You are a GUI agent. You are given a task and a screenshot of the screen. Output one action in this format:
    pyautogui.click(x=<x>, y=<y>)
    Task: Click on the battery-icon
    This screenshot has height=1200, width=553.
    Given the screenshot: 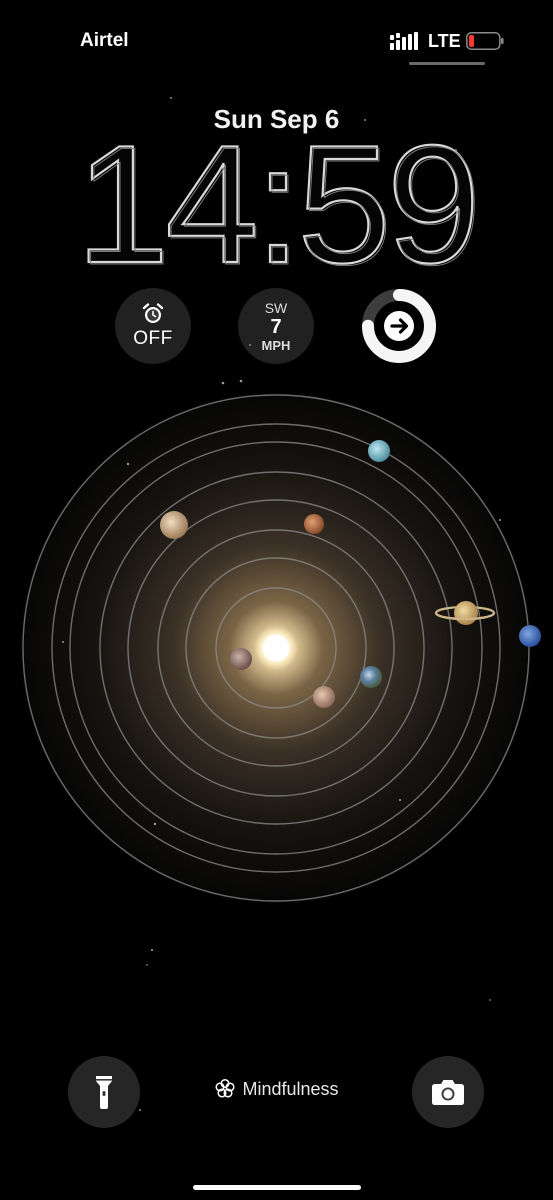 What is the action you would take?
    pyautogui.click(x=485, y=41)
    